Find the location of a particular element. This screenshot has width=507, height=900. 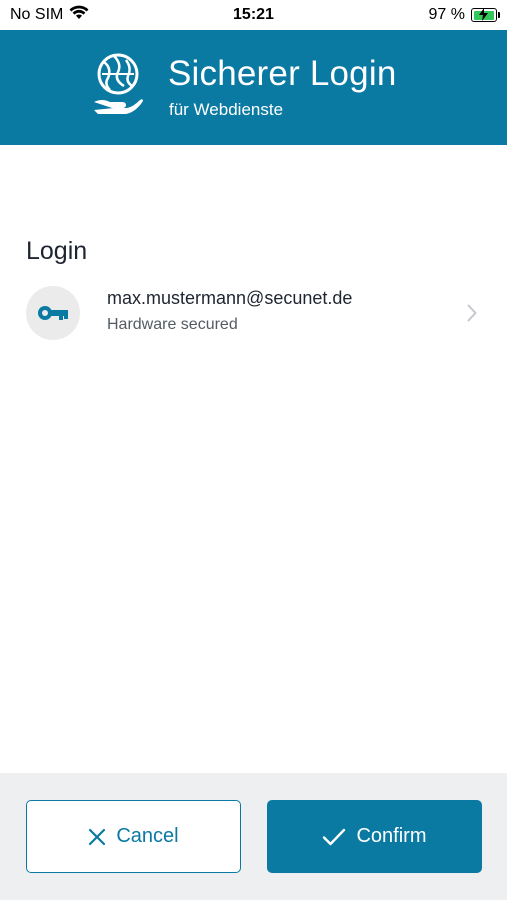

status-right: 97 % is located at coordinates (464, 15).